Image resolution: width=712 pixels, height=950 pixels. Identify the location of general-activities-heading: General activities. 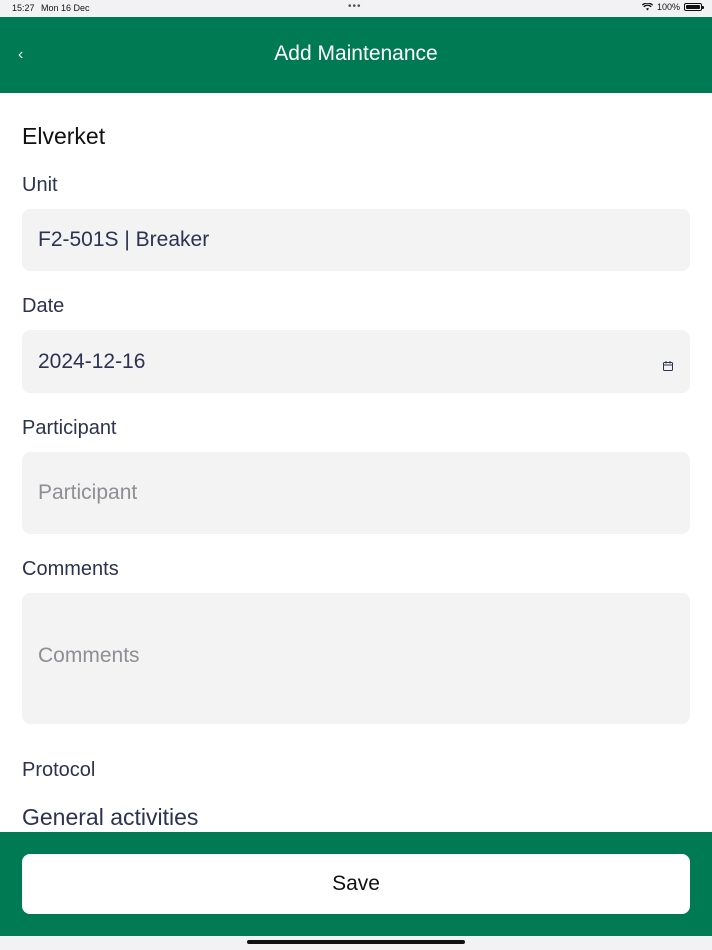
(110, 817).